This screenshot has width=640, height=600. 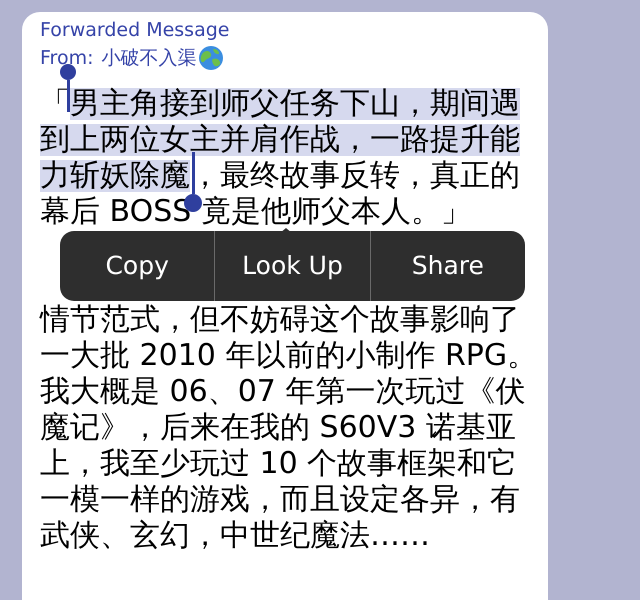 I want to click on message-line: 一大批 2010 年以前的小制作 RPG。, so click(x=289, y=356).